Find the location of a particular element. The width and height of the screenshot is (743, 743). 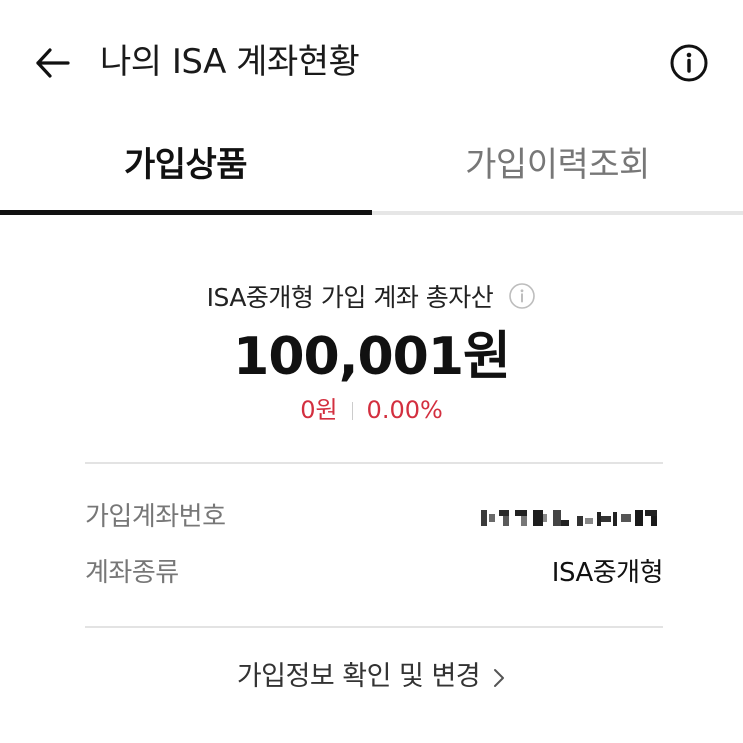

change-amount: 0원 is located at coordinates (319, 410).